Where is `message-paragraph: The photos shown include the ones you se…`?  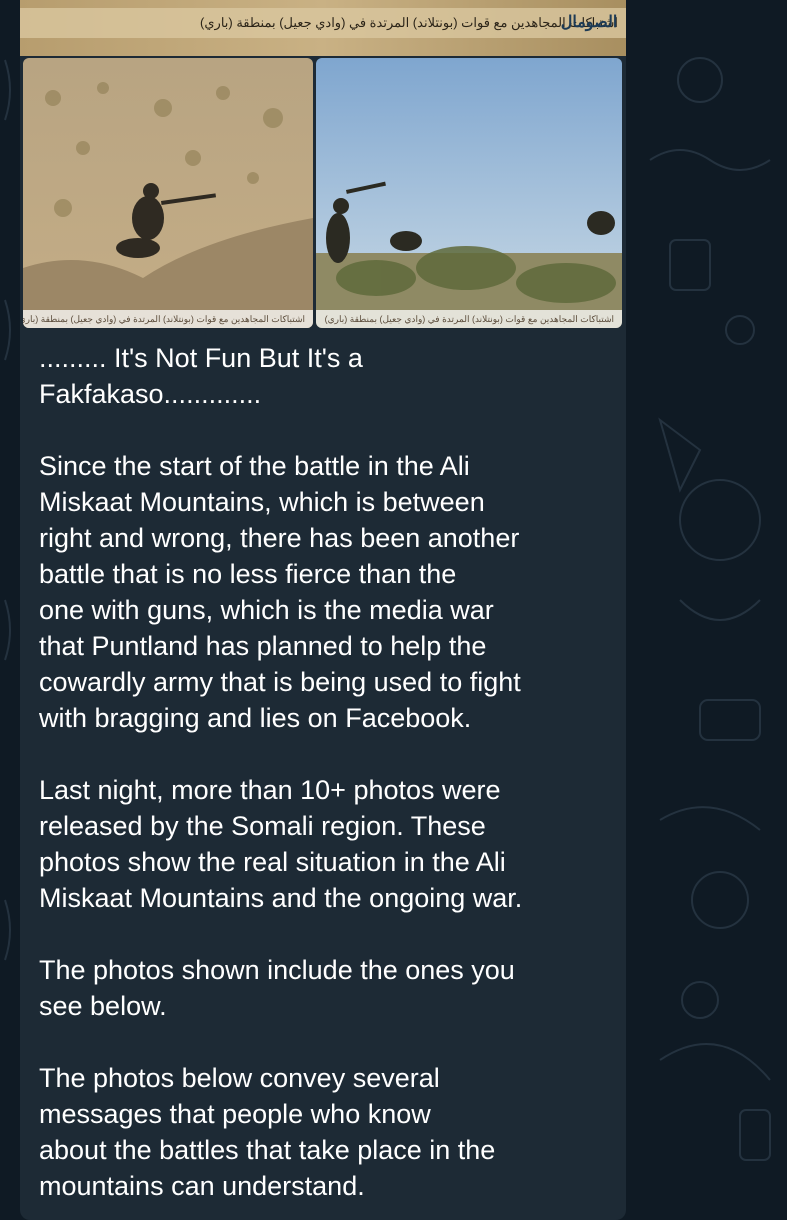 message-paragraph: The photos shown include the ones you se… is located at coordinates (277, 988).